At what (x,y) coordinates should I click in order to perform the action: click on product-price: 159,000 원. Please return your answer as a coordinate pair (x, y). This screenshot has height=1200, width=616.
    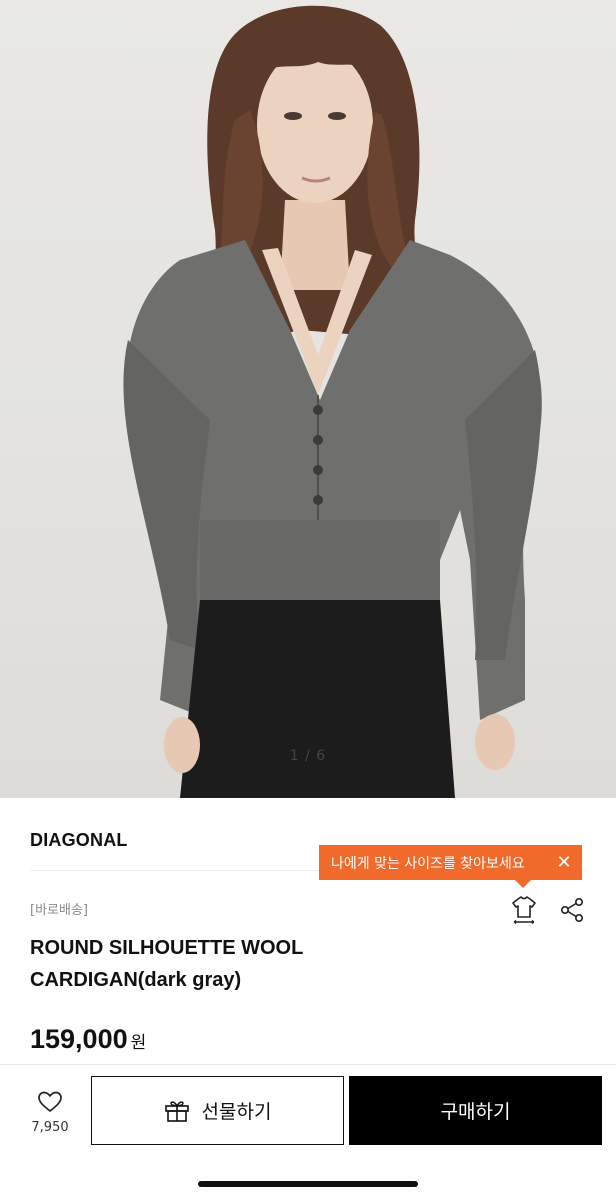
    Looking at the image, I should click on (88, 1039).